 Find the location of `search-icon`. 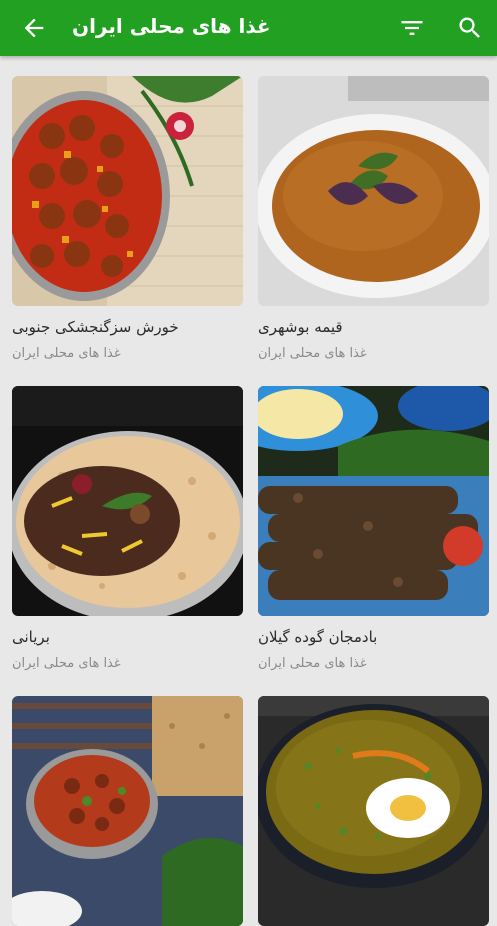

search-icon is located at coordinates (470, 28).